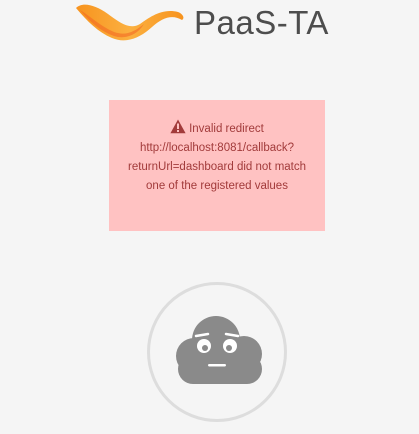 The height and width of the screenshot is (434, 419). I want to click on error-illustration, so click(217, 352).